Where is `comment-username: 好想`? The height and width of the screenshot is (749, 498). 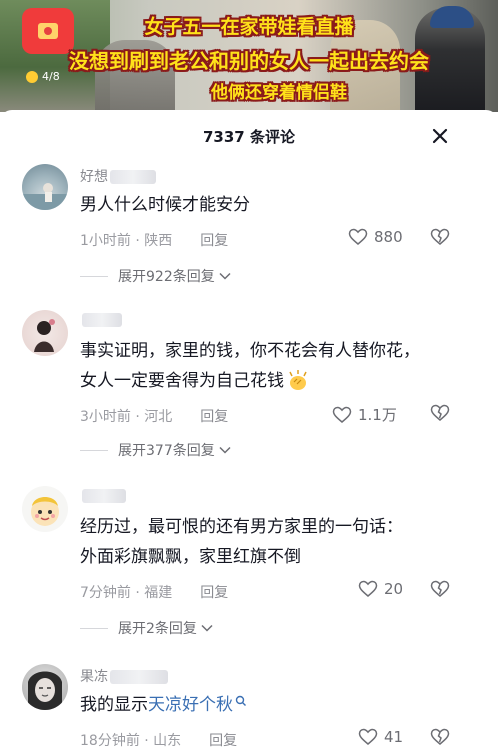
comment-username: 好想 is located at coordinates (118, 176).